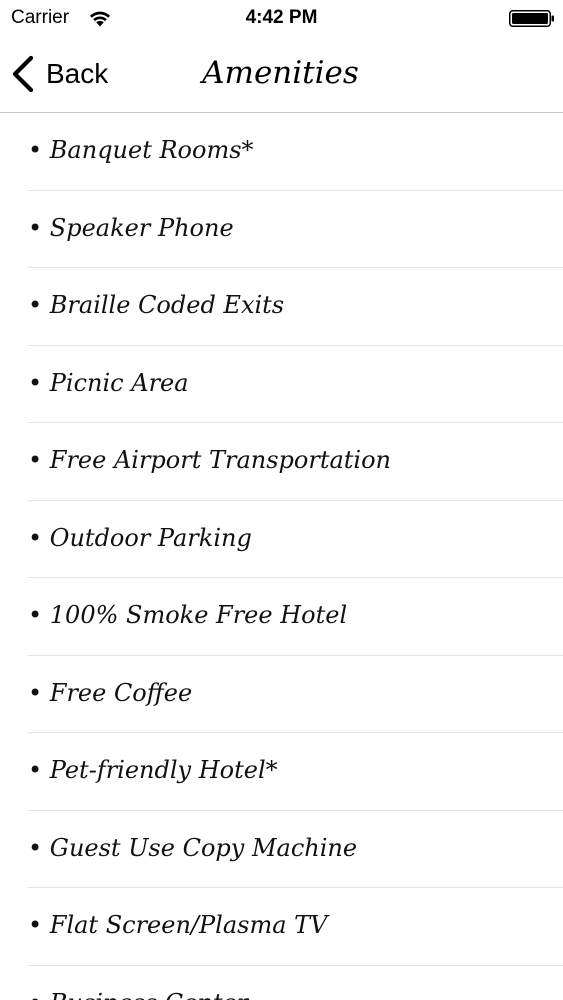 This screenshot has height=1000, width=563. What do you see at coordinates (295, 152) in the screenshot?
I see `list-item: • Banquet Rooms*` at bounding box center [295, 152].